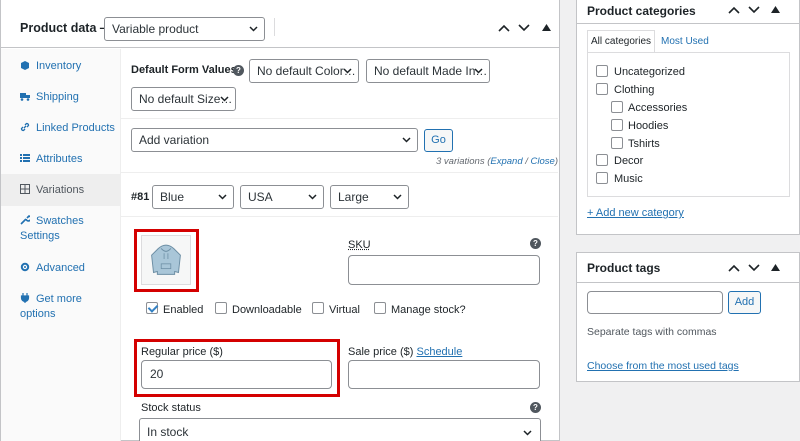 This screenshot has height=441, width=800. Describe the element at coordinates (183, 310) in the screenshot. I see `enabled-label: Enabled` at that location.